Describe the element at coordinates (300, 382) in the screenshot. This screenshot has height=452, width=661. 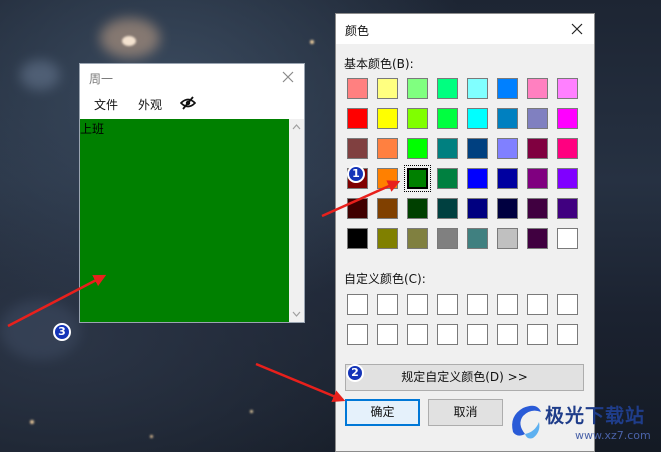
I see `arrow-to-ok-button` at that location.